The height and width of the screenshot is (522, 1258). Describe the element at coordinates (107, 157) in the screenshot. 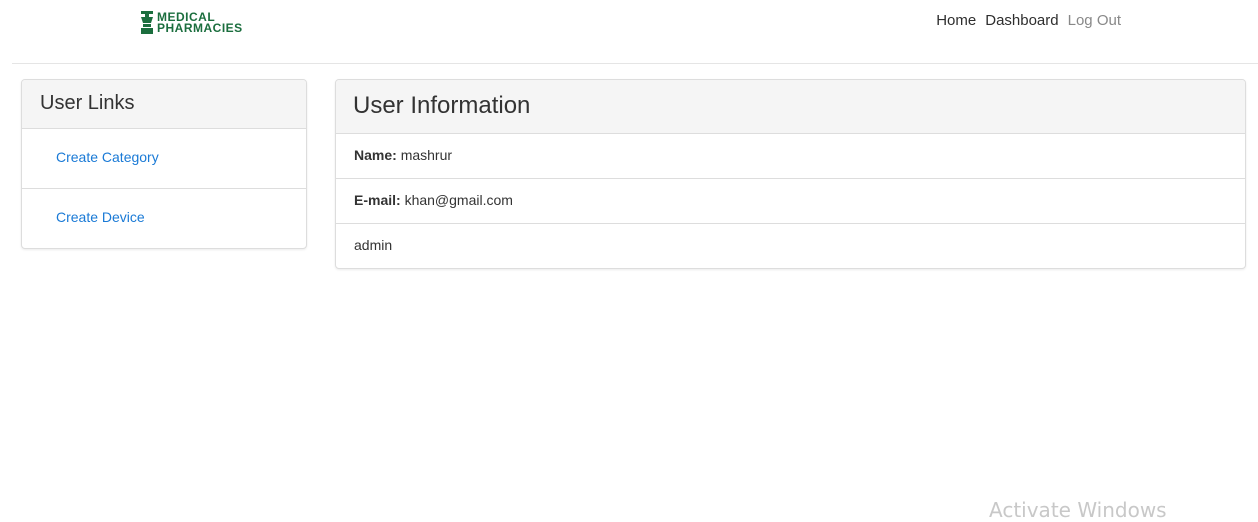

I see `create-category-link: Create Category` at that location.